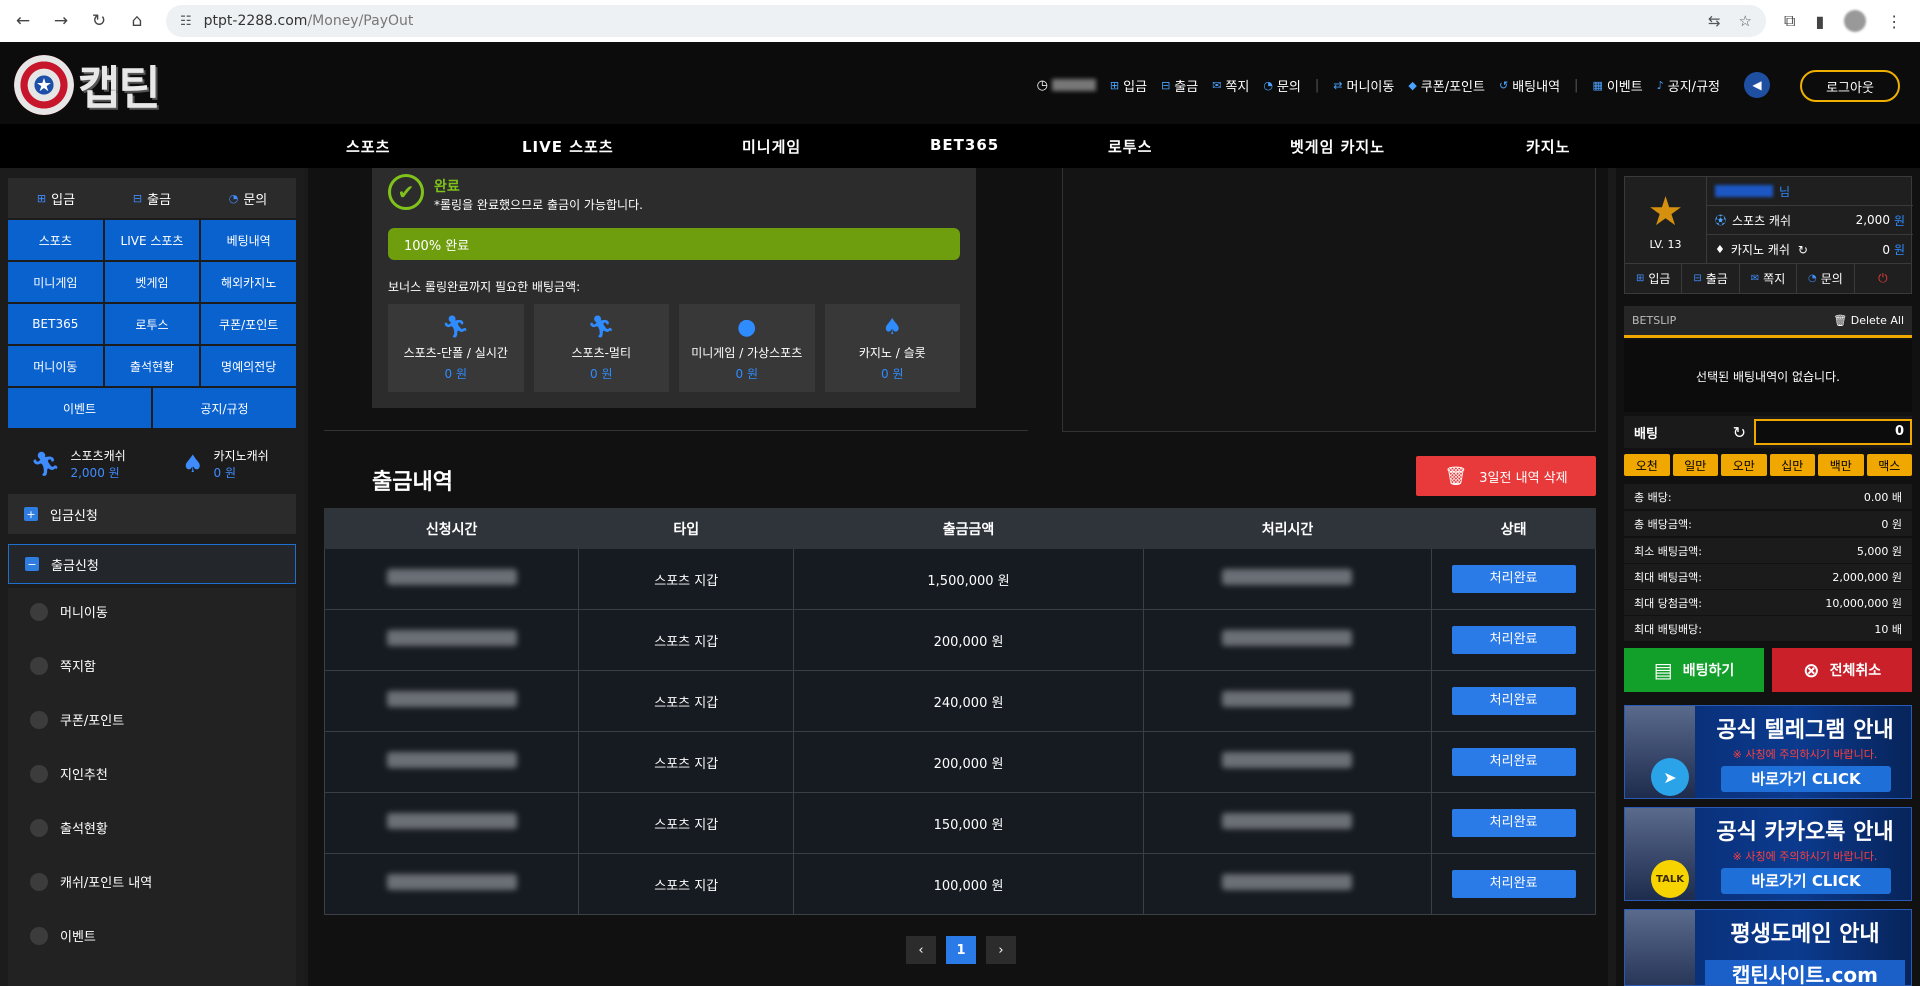 The width and height of the screenshot is (1920, 986). What do you see at coordinates (1130, 146) in the screenshot?
I see `nav-lotus: 로투스` at bounding box center [1130, 146].